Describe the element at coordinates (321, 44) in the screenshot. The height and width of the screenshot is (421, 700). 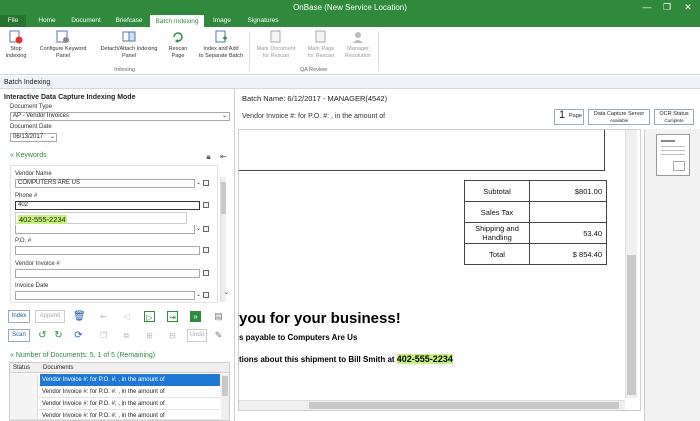
I see `mark-page-rescan-button: Mark Page for Rescan` at that location.